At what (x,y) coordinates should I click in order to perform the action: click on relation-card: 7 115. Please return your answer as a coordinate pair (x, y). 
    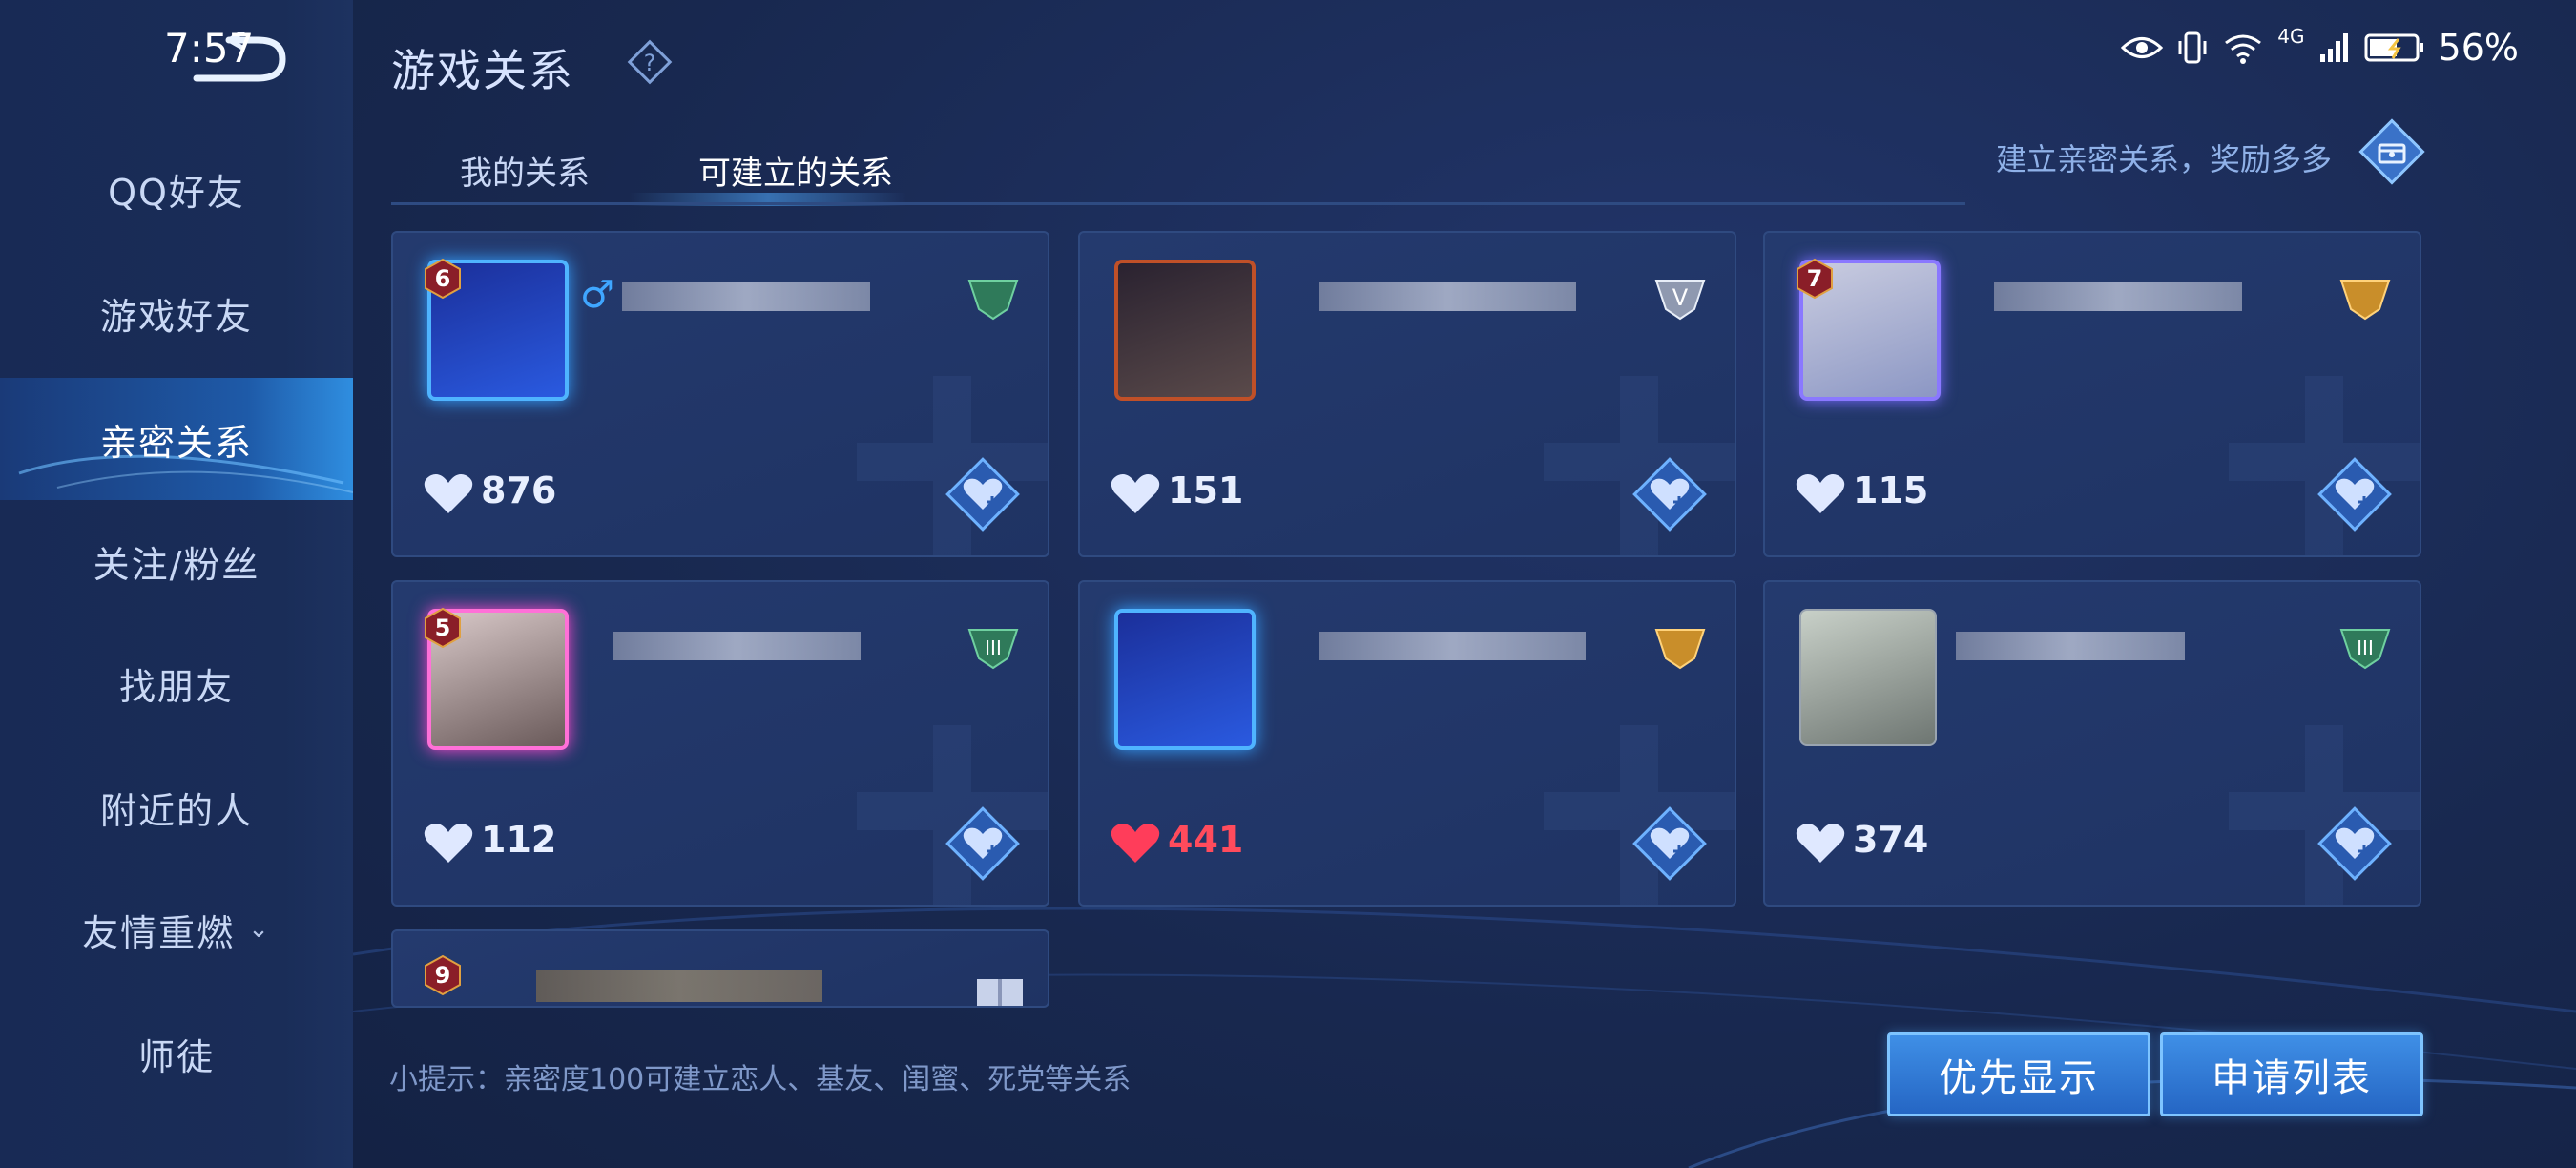
    Looking at the image, I should click on (2092, 394).